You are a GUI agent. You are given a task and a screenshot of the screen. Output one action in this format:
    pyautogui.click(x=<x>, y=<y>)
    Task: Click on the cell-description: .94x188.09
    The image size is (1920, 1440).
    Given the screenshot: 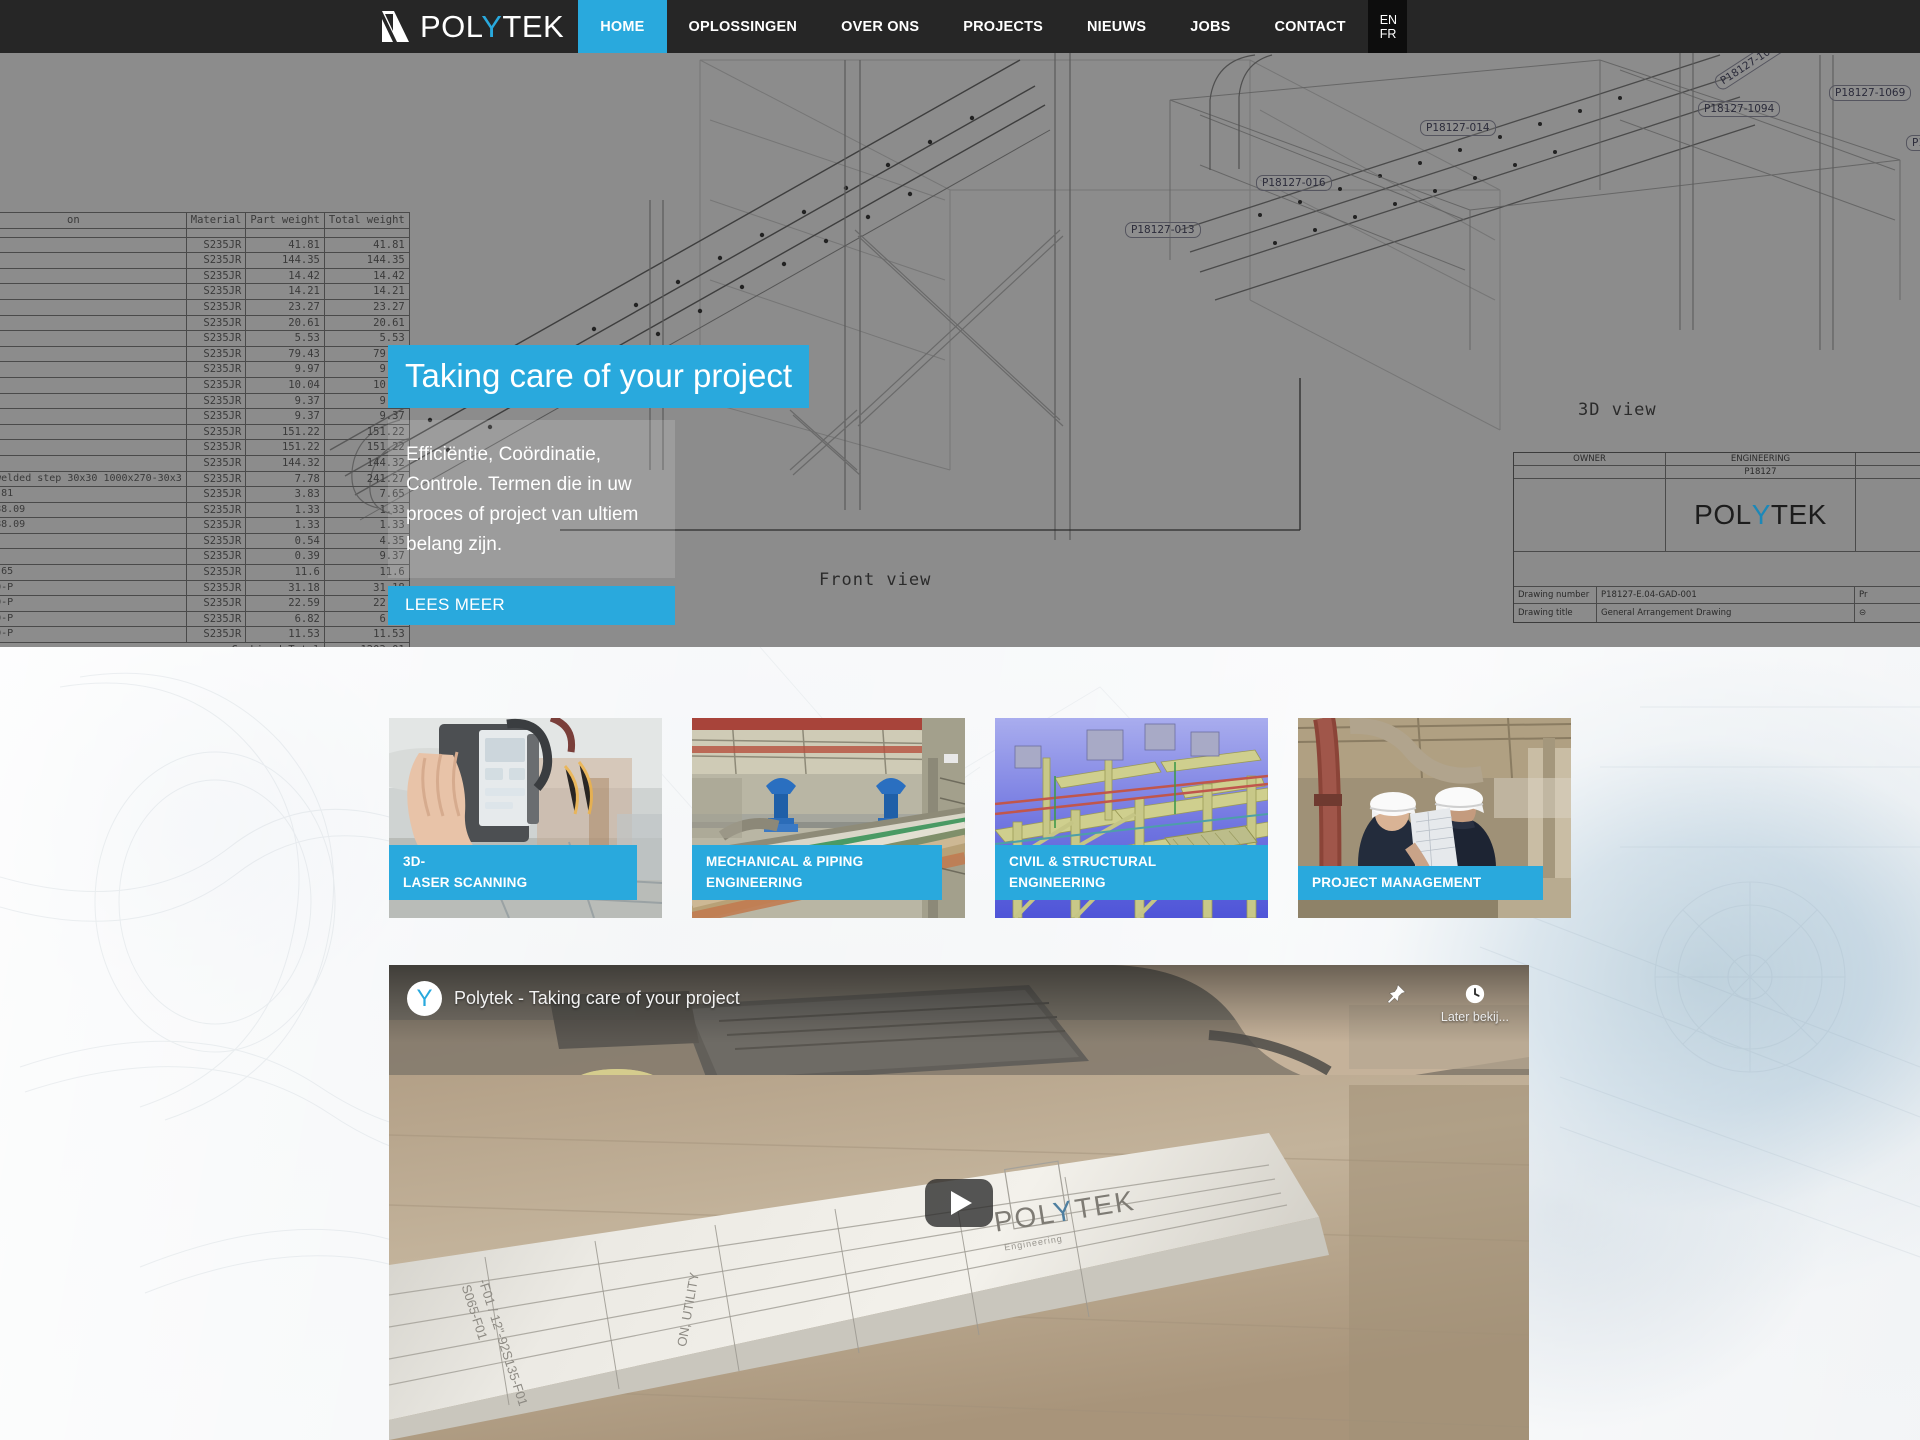 What is the action you would take?
    pyautogui.click(x=93, y=525)
    